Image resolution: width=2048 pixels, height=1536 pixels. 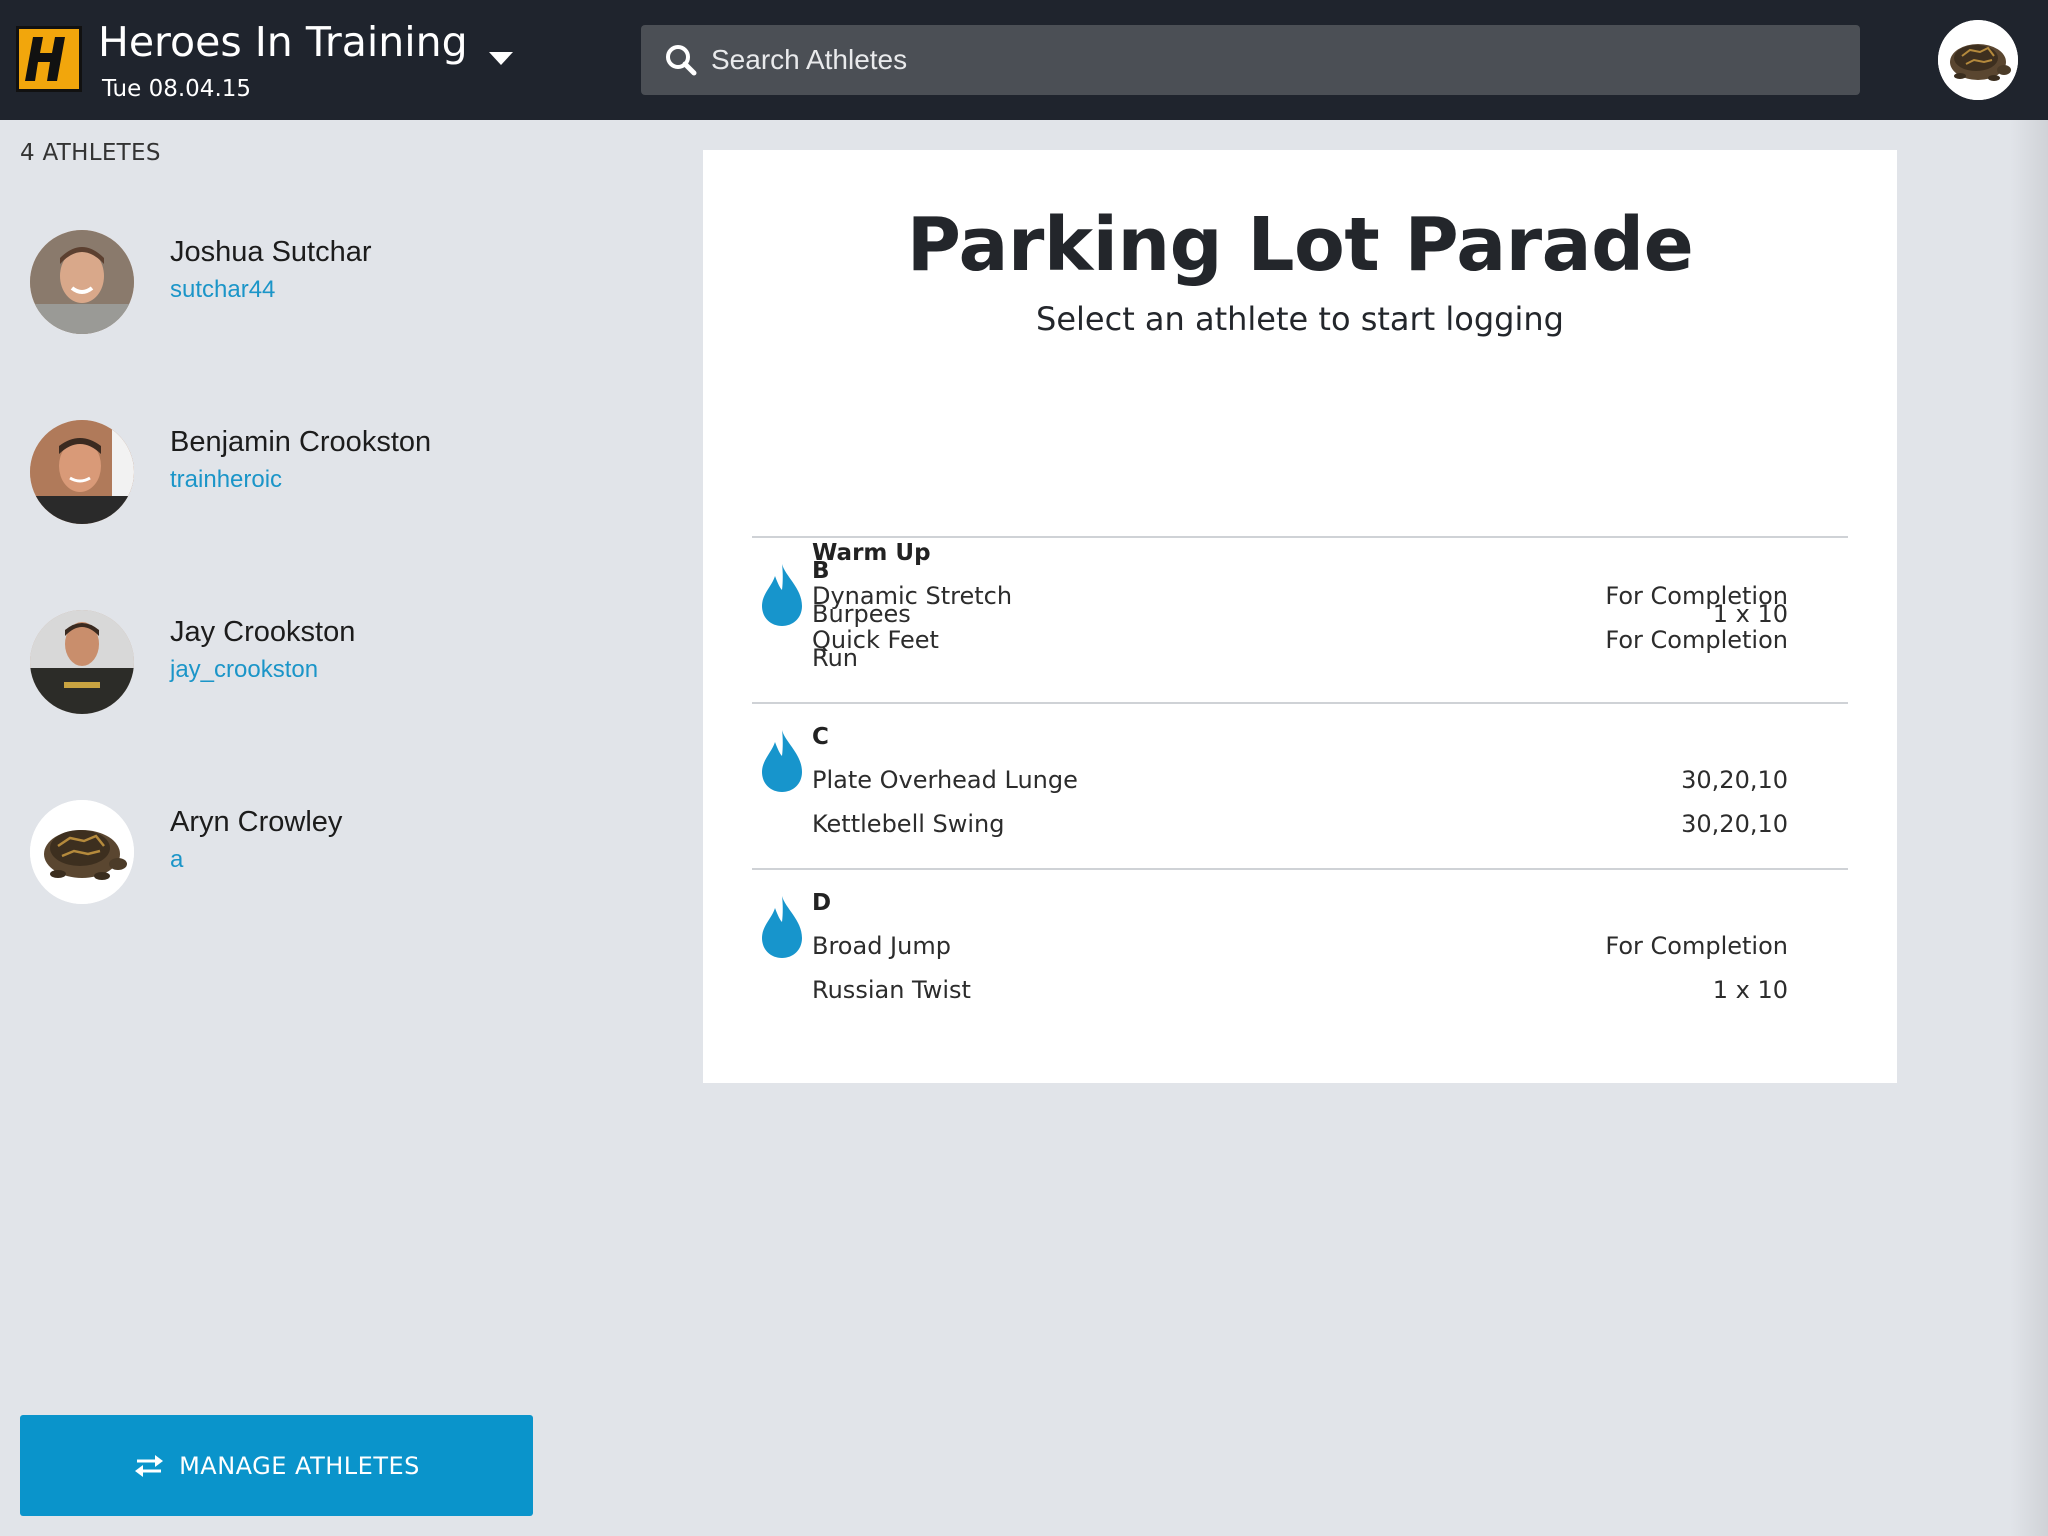 I want to click on user-avatar, so click(x=1978, y=60).